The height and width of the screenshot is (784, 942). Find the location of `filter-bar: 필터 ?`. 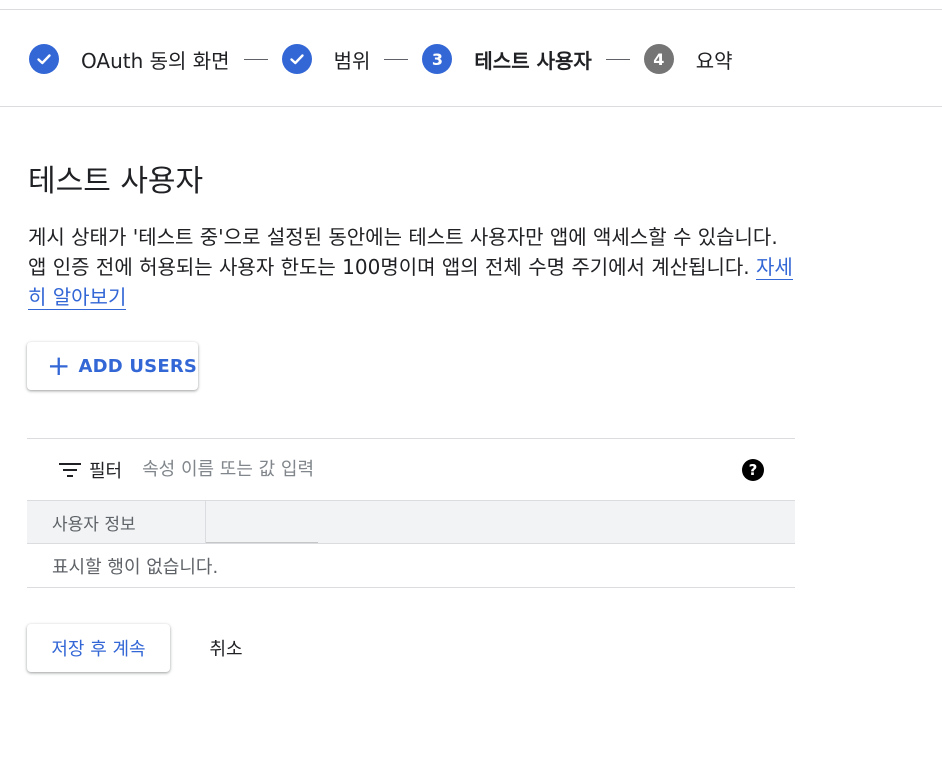

filter-bar: 필터 ? is located at coordinates (411, 469).